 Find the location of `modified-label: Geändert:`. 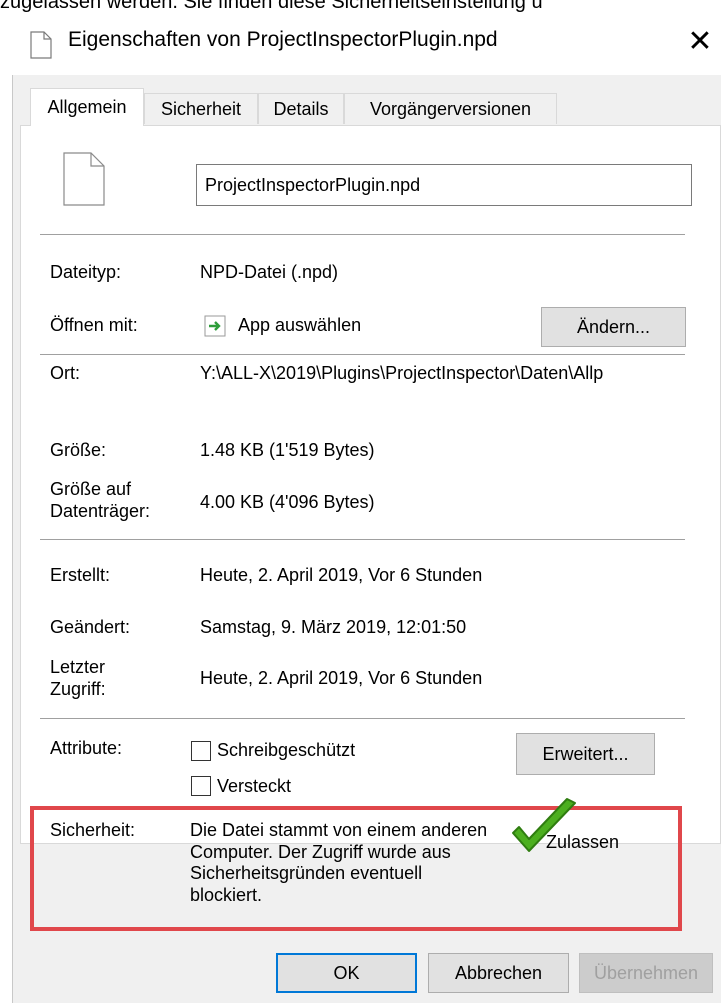

modified-label: Geändert: is located at coordinates (90, 627).